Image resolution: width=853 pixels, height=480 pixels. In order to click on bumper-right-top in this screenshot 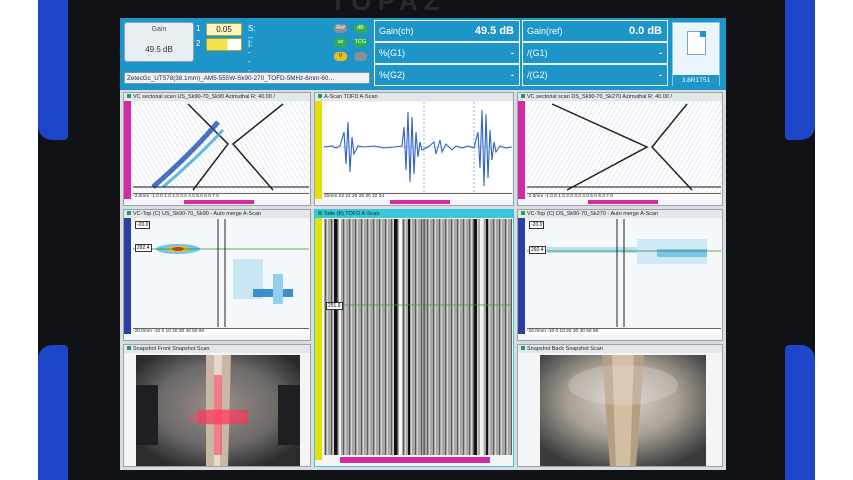, I will do `click(800, 70)`.